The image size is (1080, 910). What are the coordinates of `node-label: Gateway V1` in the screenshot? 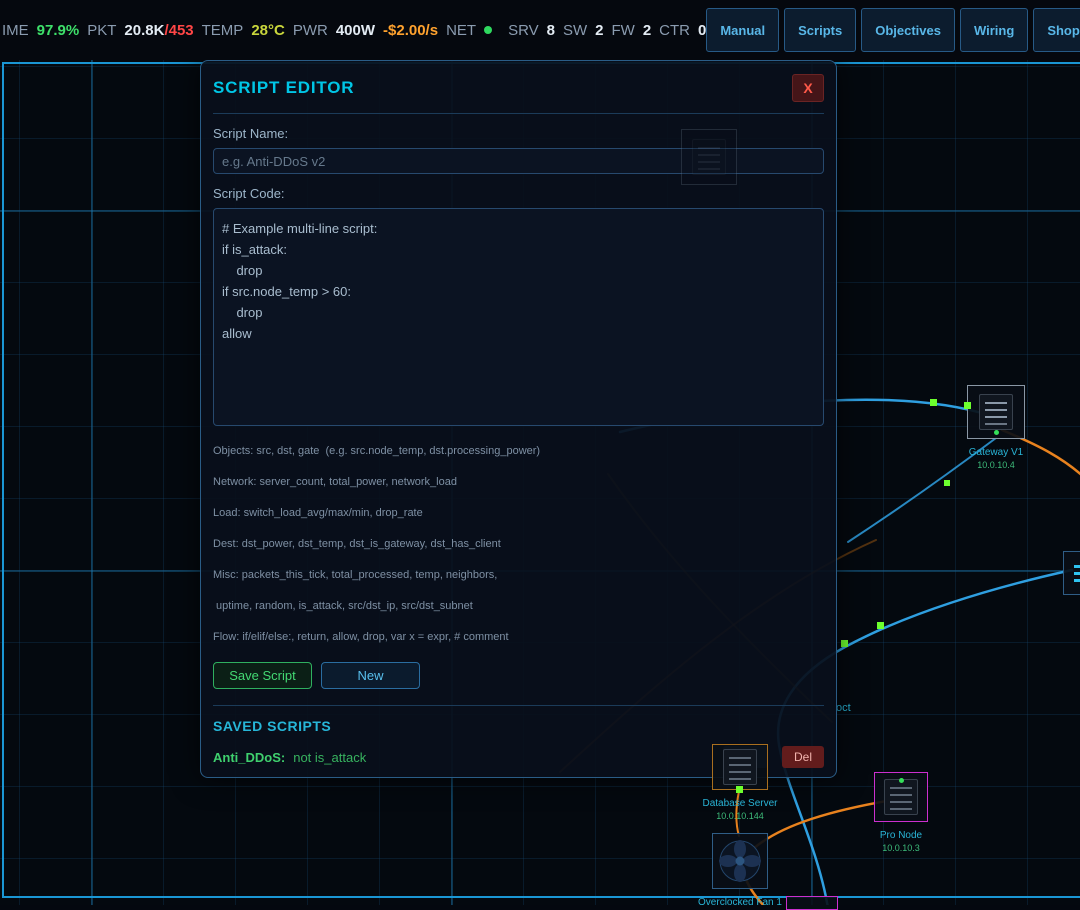 It's located at (996, 452).